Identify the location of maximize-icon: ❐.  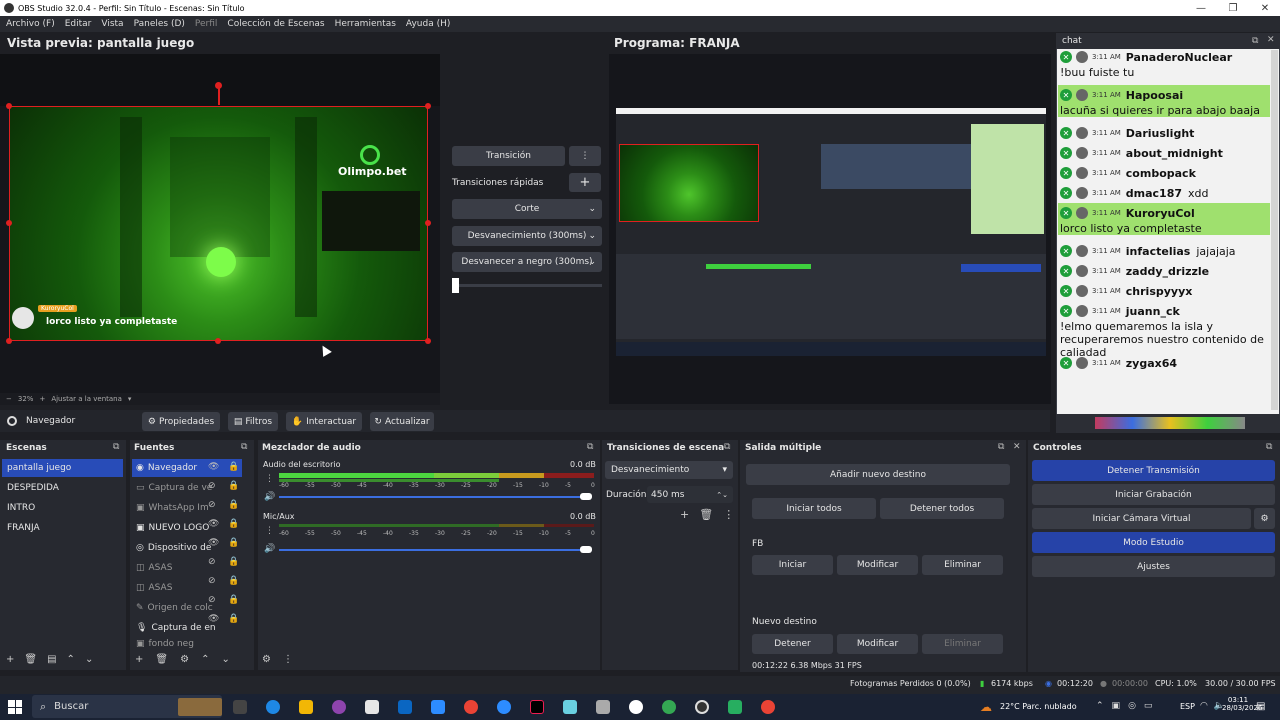
(1233, 8).